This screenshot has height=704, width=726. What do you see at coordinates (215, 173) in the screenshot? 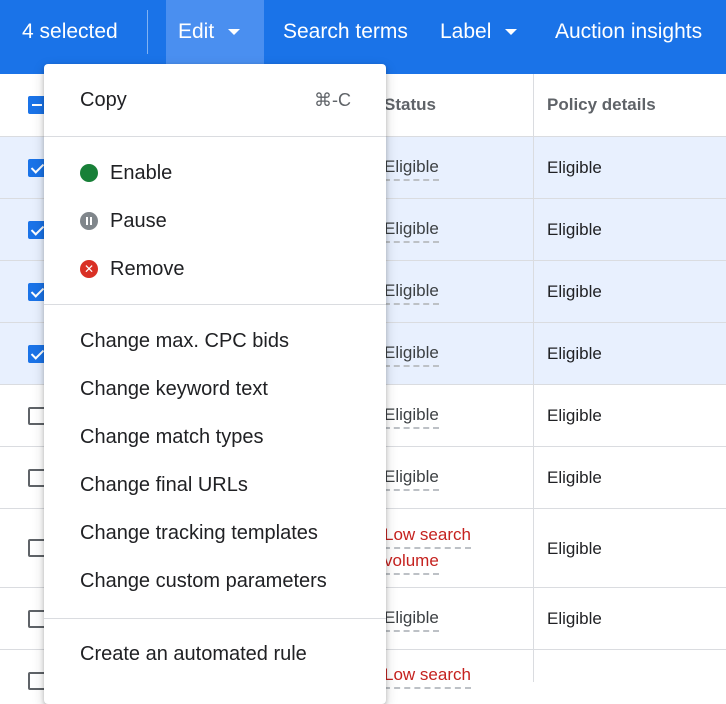
I see `menu-item-enable: Enable` at bounding box center [215, 173].